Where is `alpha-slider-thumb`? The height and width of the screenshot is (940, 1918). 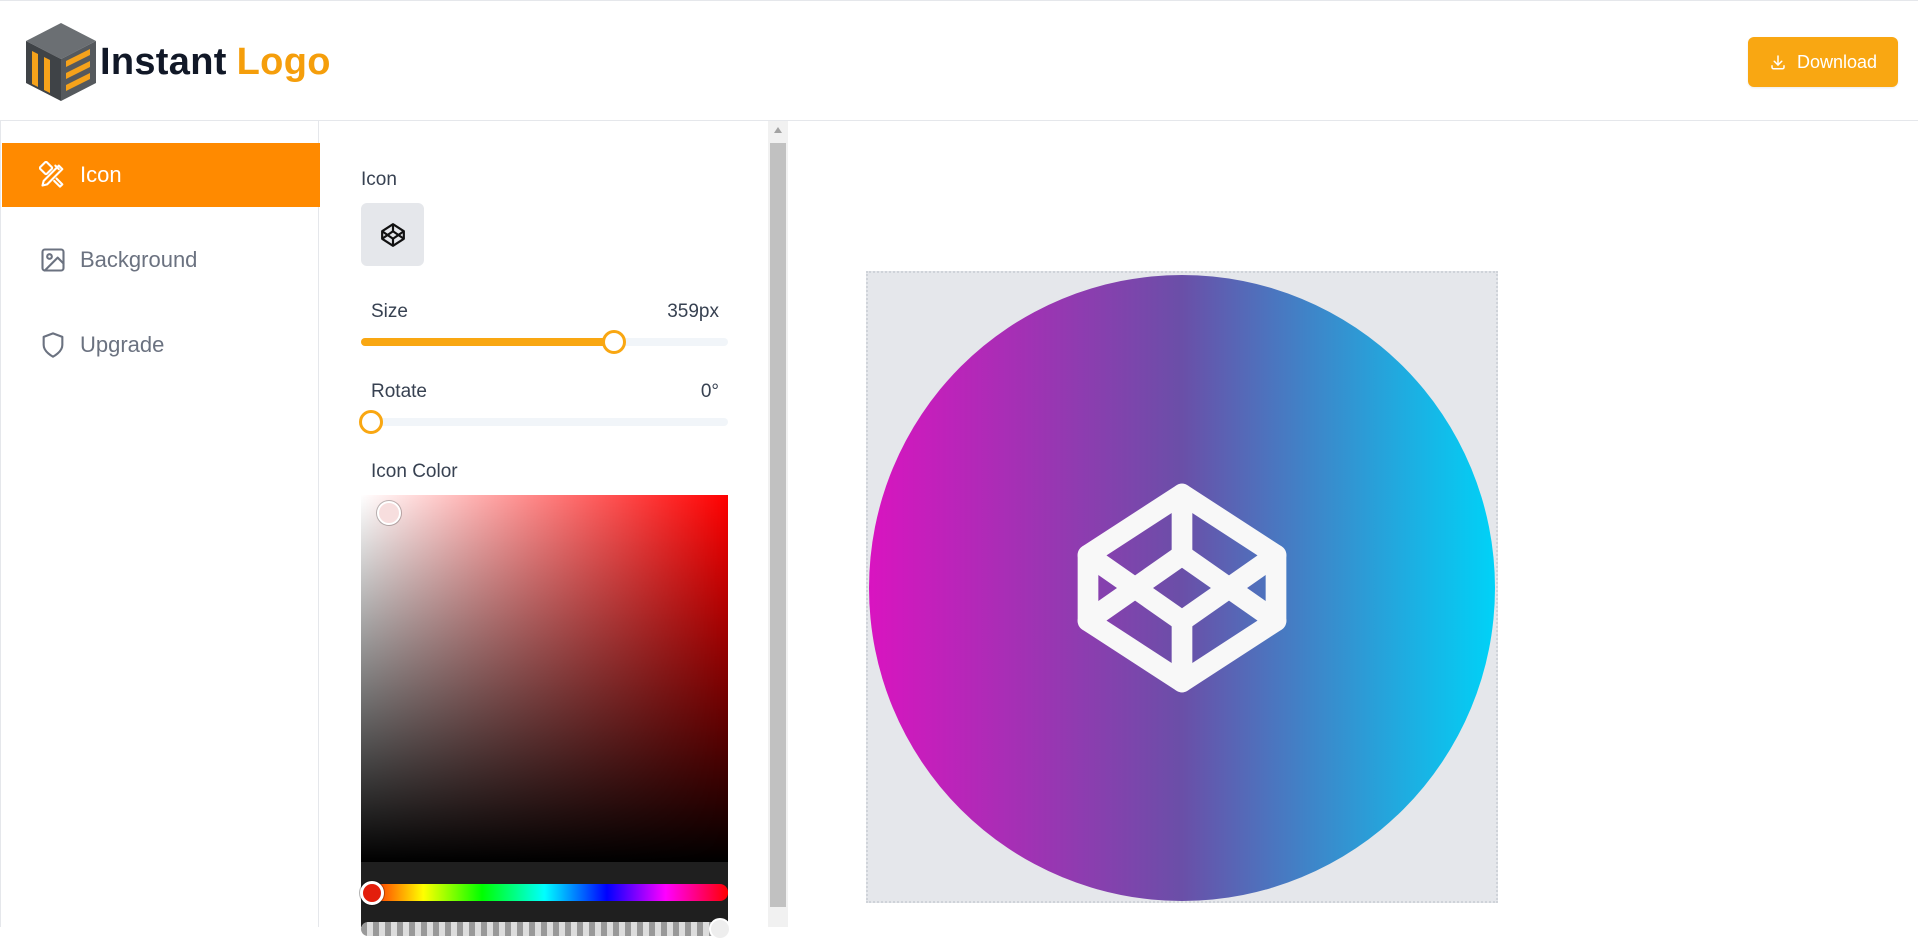 alpha-slider-thumb is located at coordinates (720, 929).